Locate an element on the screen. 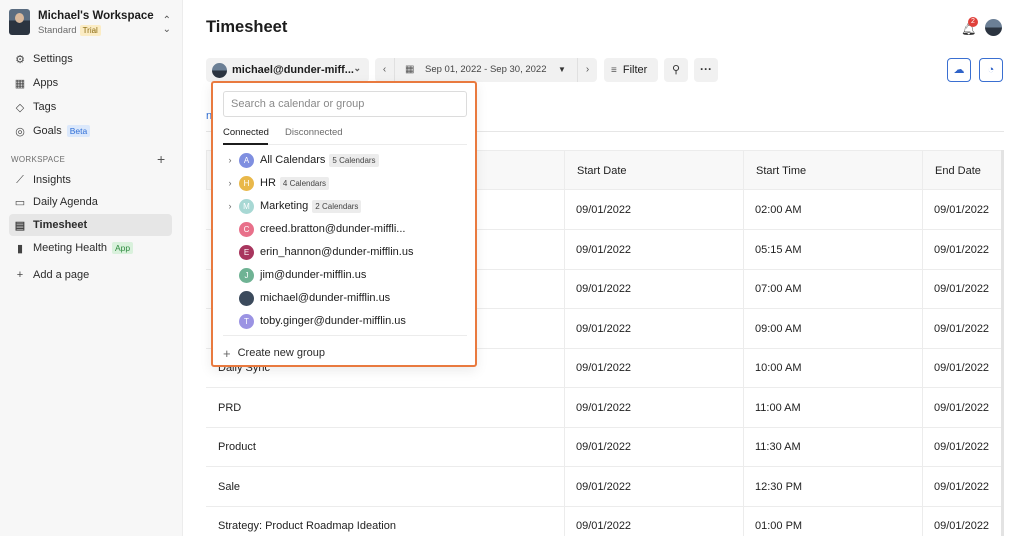  notification-badge: 2 is located at coordinates (973, 22).